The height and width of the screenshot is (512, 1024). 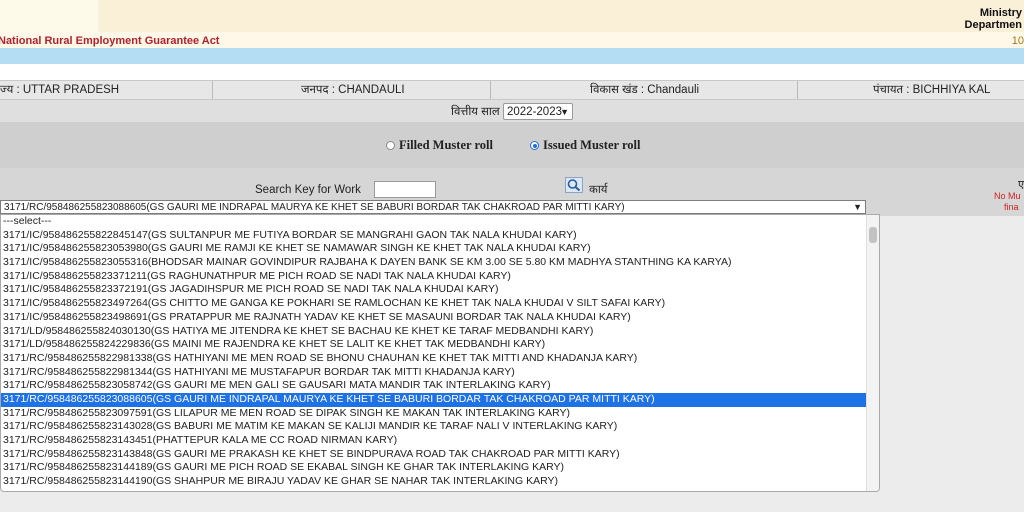 I want to click on district-cell: जनपद : CHANDAULI, so click(x=352, y=90).